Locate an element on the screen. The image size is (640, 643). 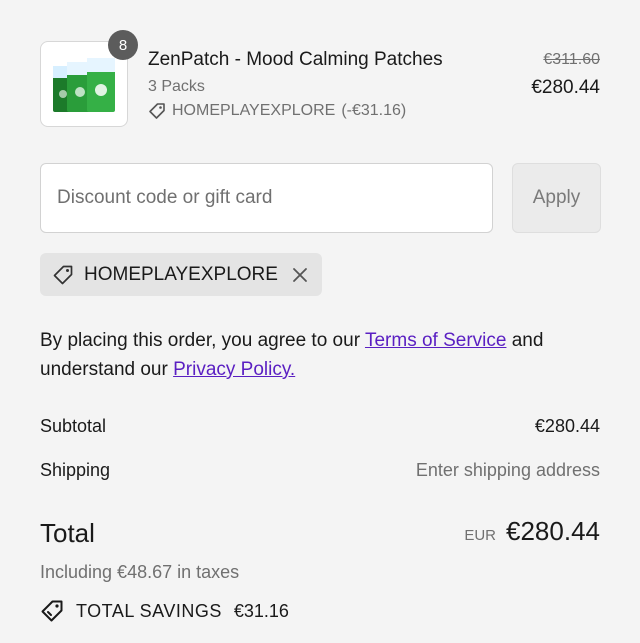
close-icon is located at coordinates (300, 274).